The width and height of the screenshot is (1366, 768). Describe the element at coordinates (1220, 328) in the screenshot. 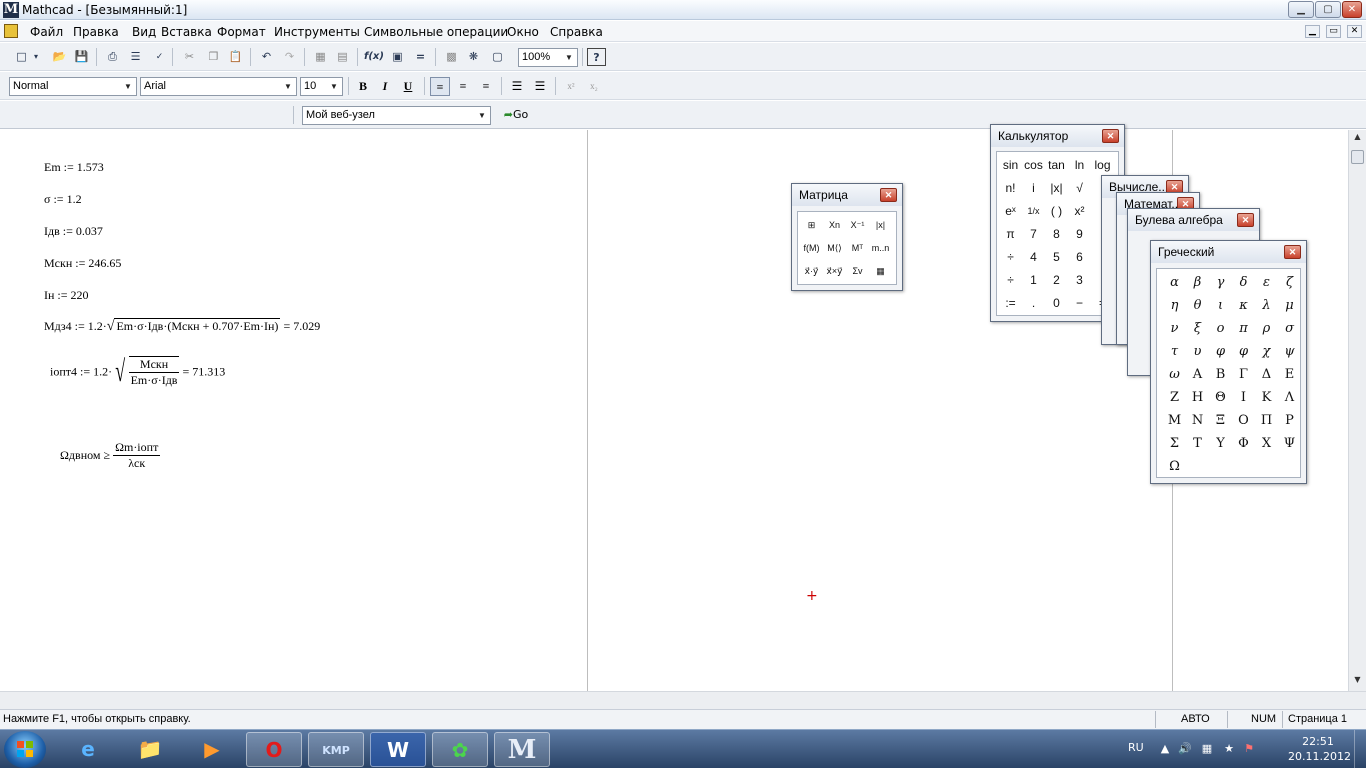

I see `greek-omicron-button: ο` at that location.